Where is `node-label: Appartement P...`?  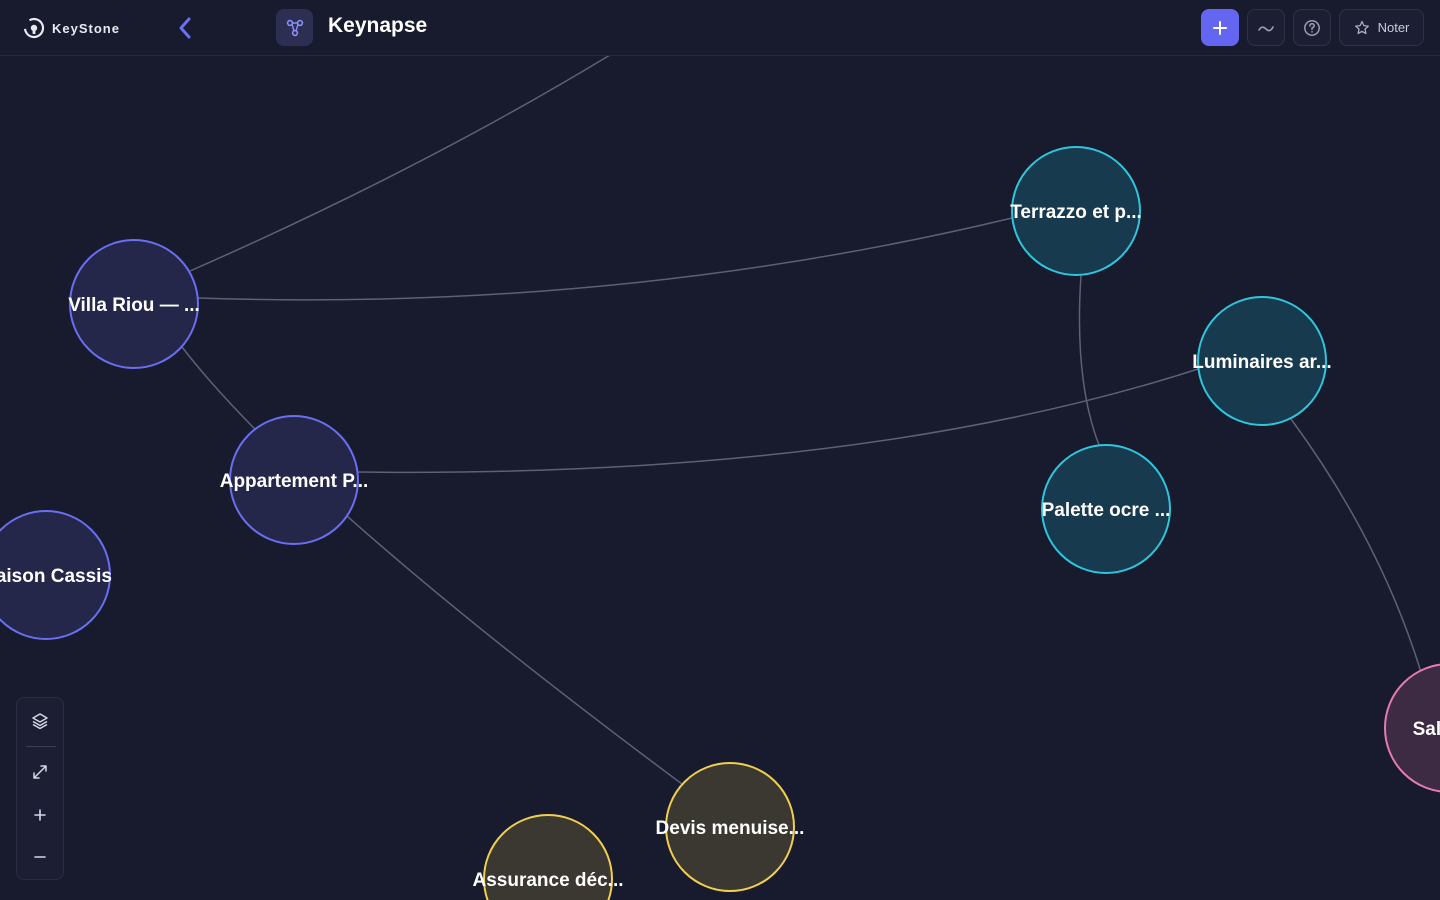
node-label: Appartement P... is located at coordinates (294, 481).